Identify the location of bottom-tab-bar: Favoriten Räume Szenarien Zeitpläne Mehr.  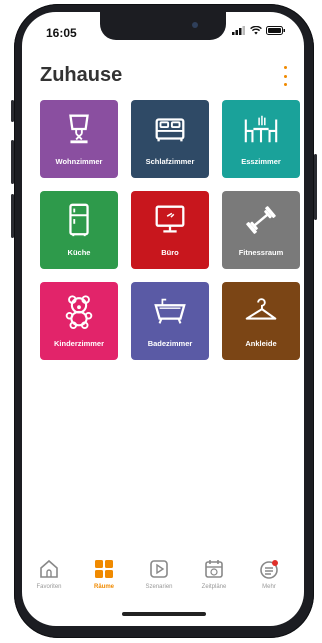
(163, 583).